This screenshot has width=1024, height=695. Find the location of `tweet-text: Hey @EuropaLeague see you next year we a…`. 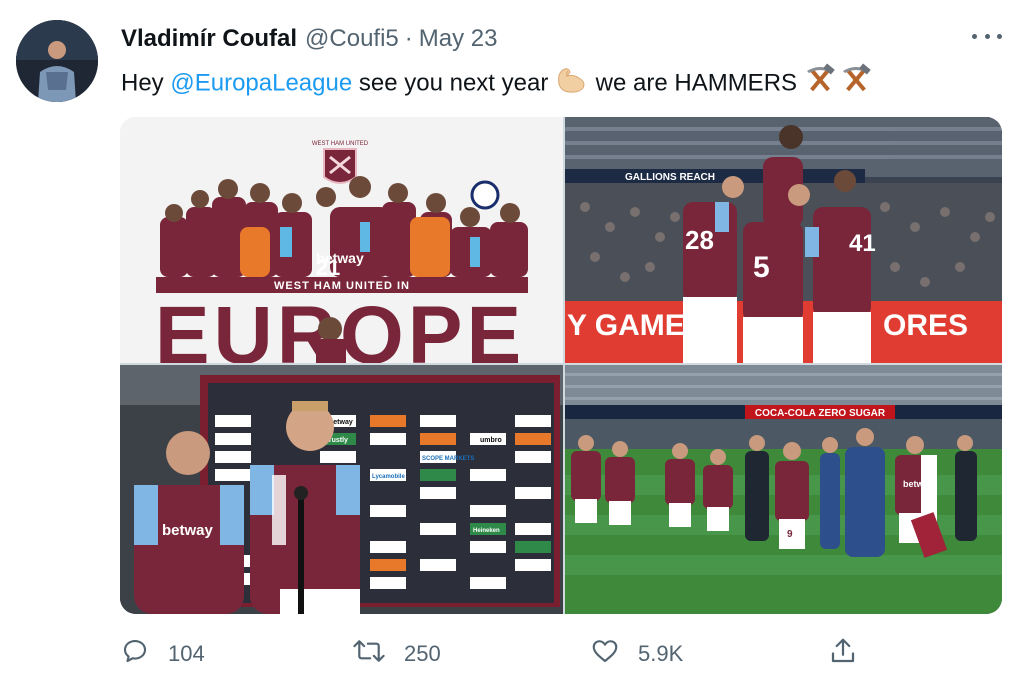

tweet-text: Hey @EuropaLeague see you next year we a… is located at coordinates (497, 84).